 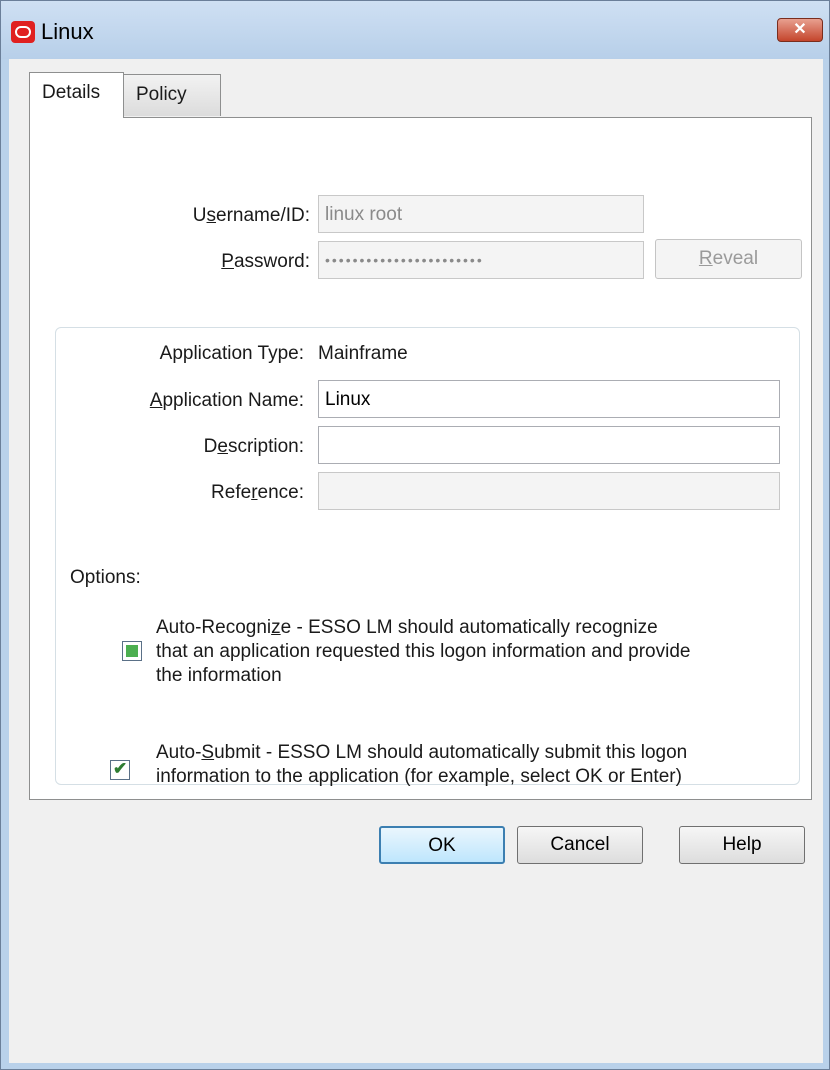 I want to click on application-name-input: Linux, so click(x=549, y=399).